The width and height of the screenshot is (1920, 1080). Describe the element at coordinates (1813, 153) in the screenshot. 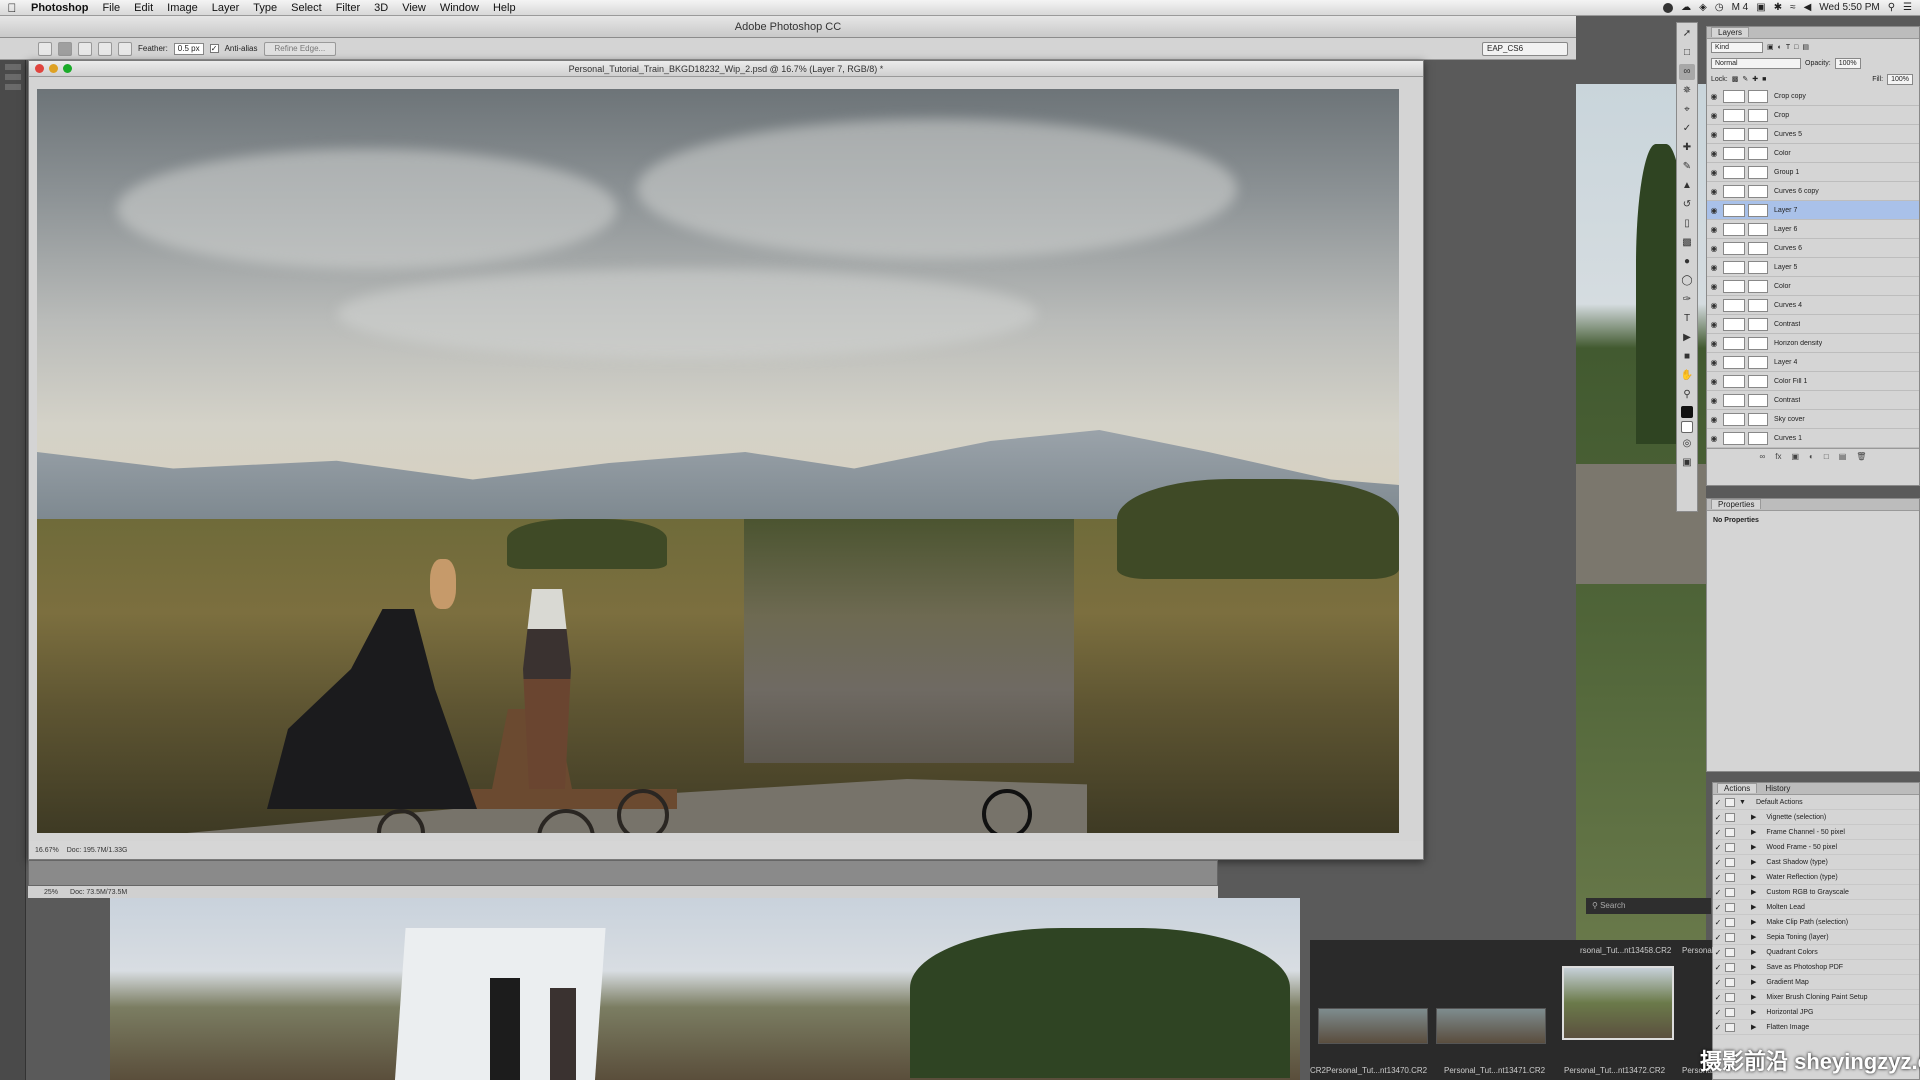

I see `layer-row: ◉ Color` at that location.